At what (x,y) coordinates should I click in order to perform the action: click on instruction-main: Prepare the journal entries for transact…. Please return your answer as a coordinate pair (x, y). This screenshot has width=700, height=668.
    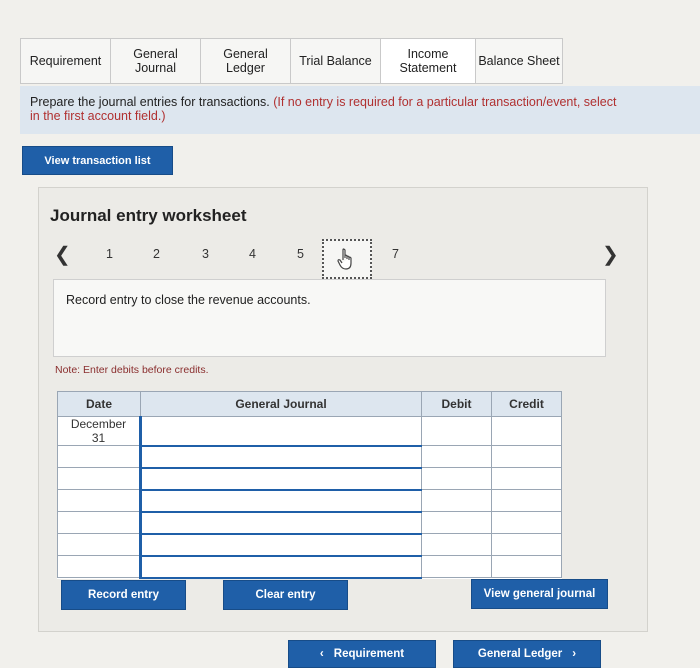
    Looking at the image, I should click on (150, 102).